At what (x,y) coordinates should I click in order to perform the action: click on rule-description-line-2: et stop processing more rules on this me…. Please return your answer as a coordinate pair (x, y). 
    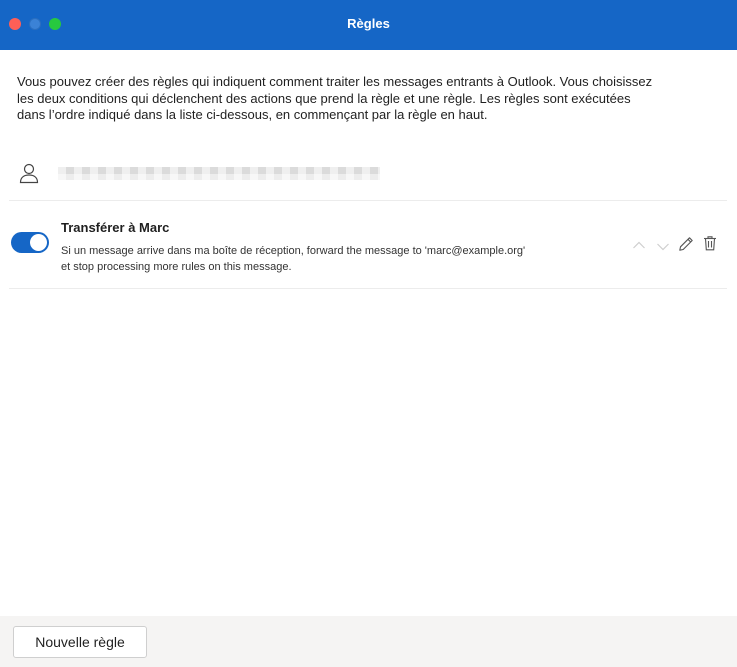
    Looking at the image, I should click on (176, 267).